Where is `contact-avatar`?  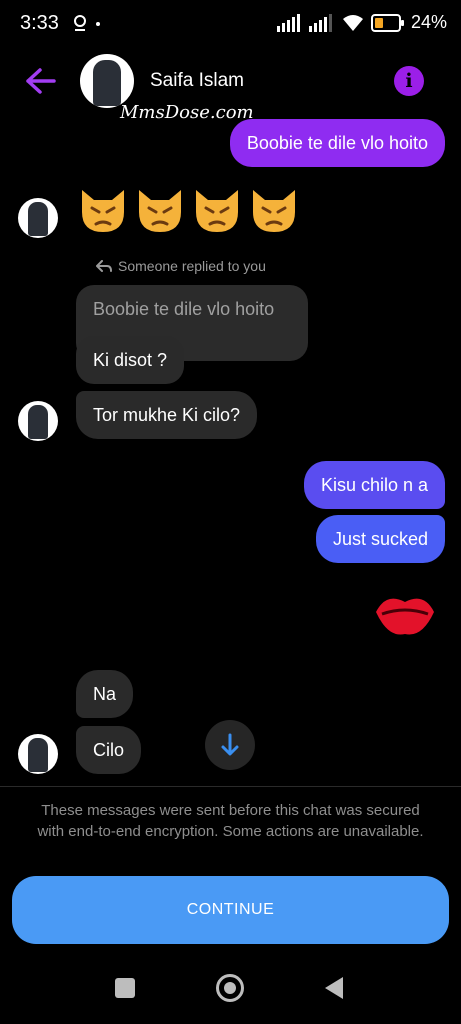 contact-avatar is located at coordinates (107, 81).